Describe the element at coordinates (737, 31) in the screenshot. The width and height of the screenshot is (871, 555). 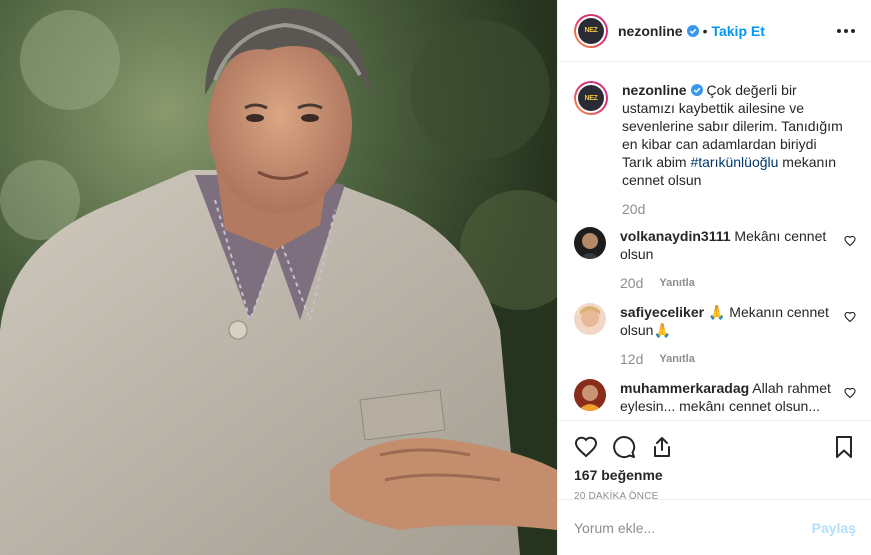
I see `follow-button: Takip Et` at that location.